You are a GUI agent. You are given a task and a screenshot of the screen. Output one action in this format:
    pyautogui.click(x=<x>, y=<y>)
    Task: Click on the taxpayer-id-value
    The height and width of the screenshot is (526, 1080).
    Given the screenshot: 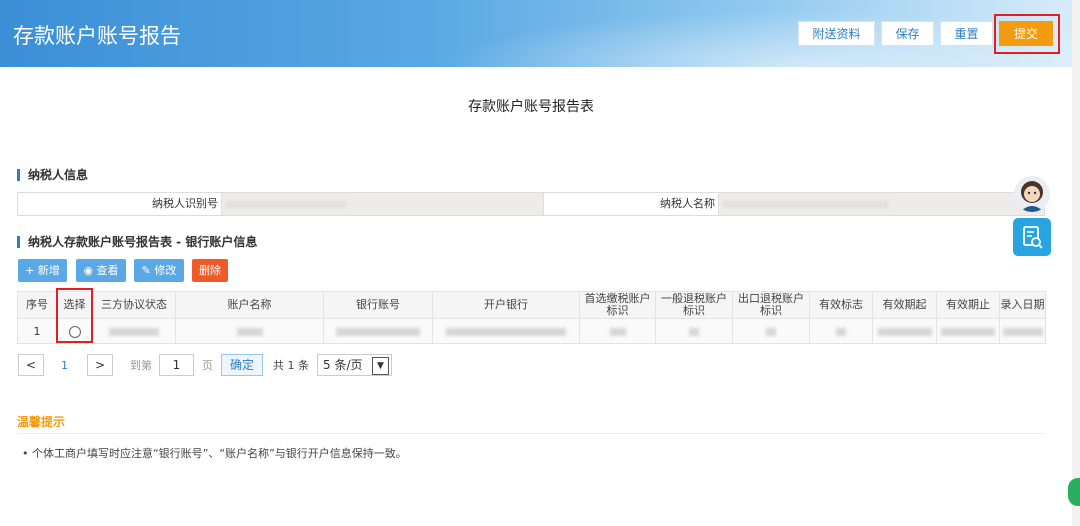 What is the action you would take?
    pyautogui.click(x=382, y=204)
    